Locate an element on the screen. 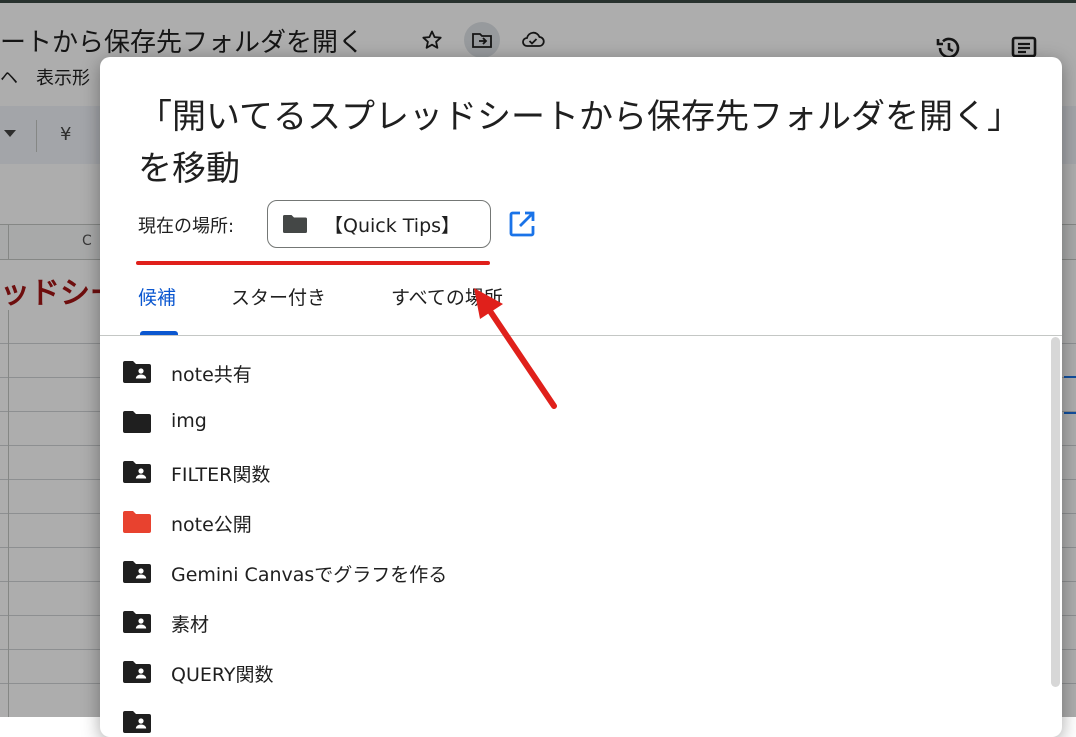 This screenshot has height=737, width=1076. folder-name: QUERY関数 is located at coordinates (222, 675).